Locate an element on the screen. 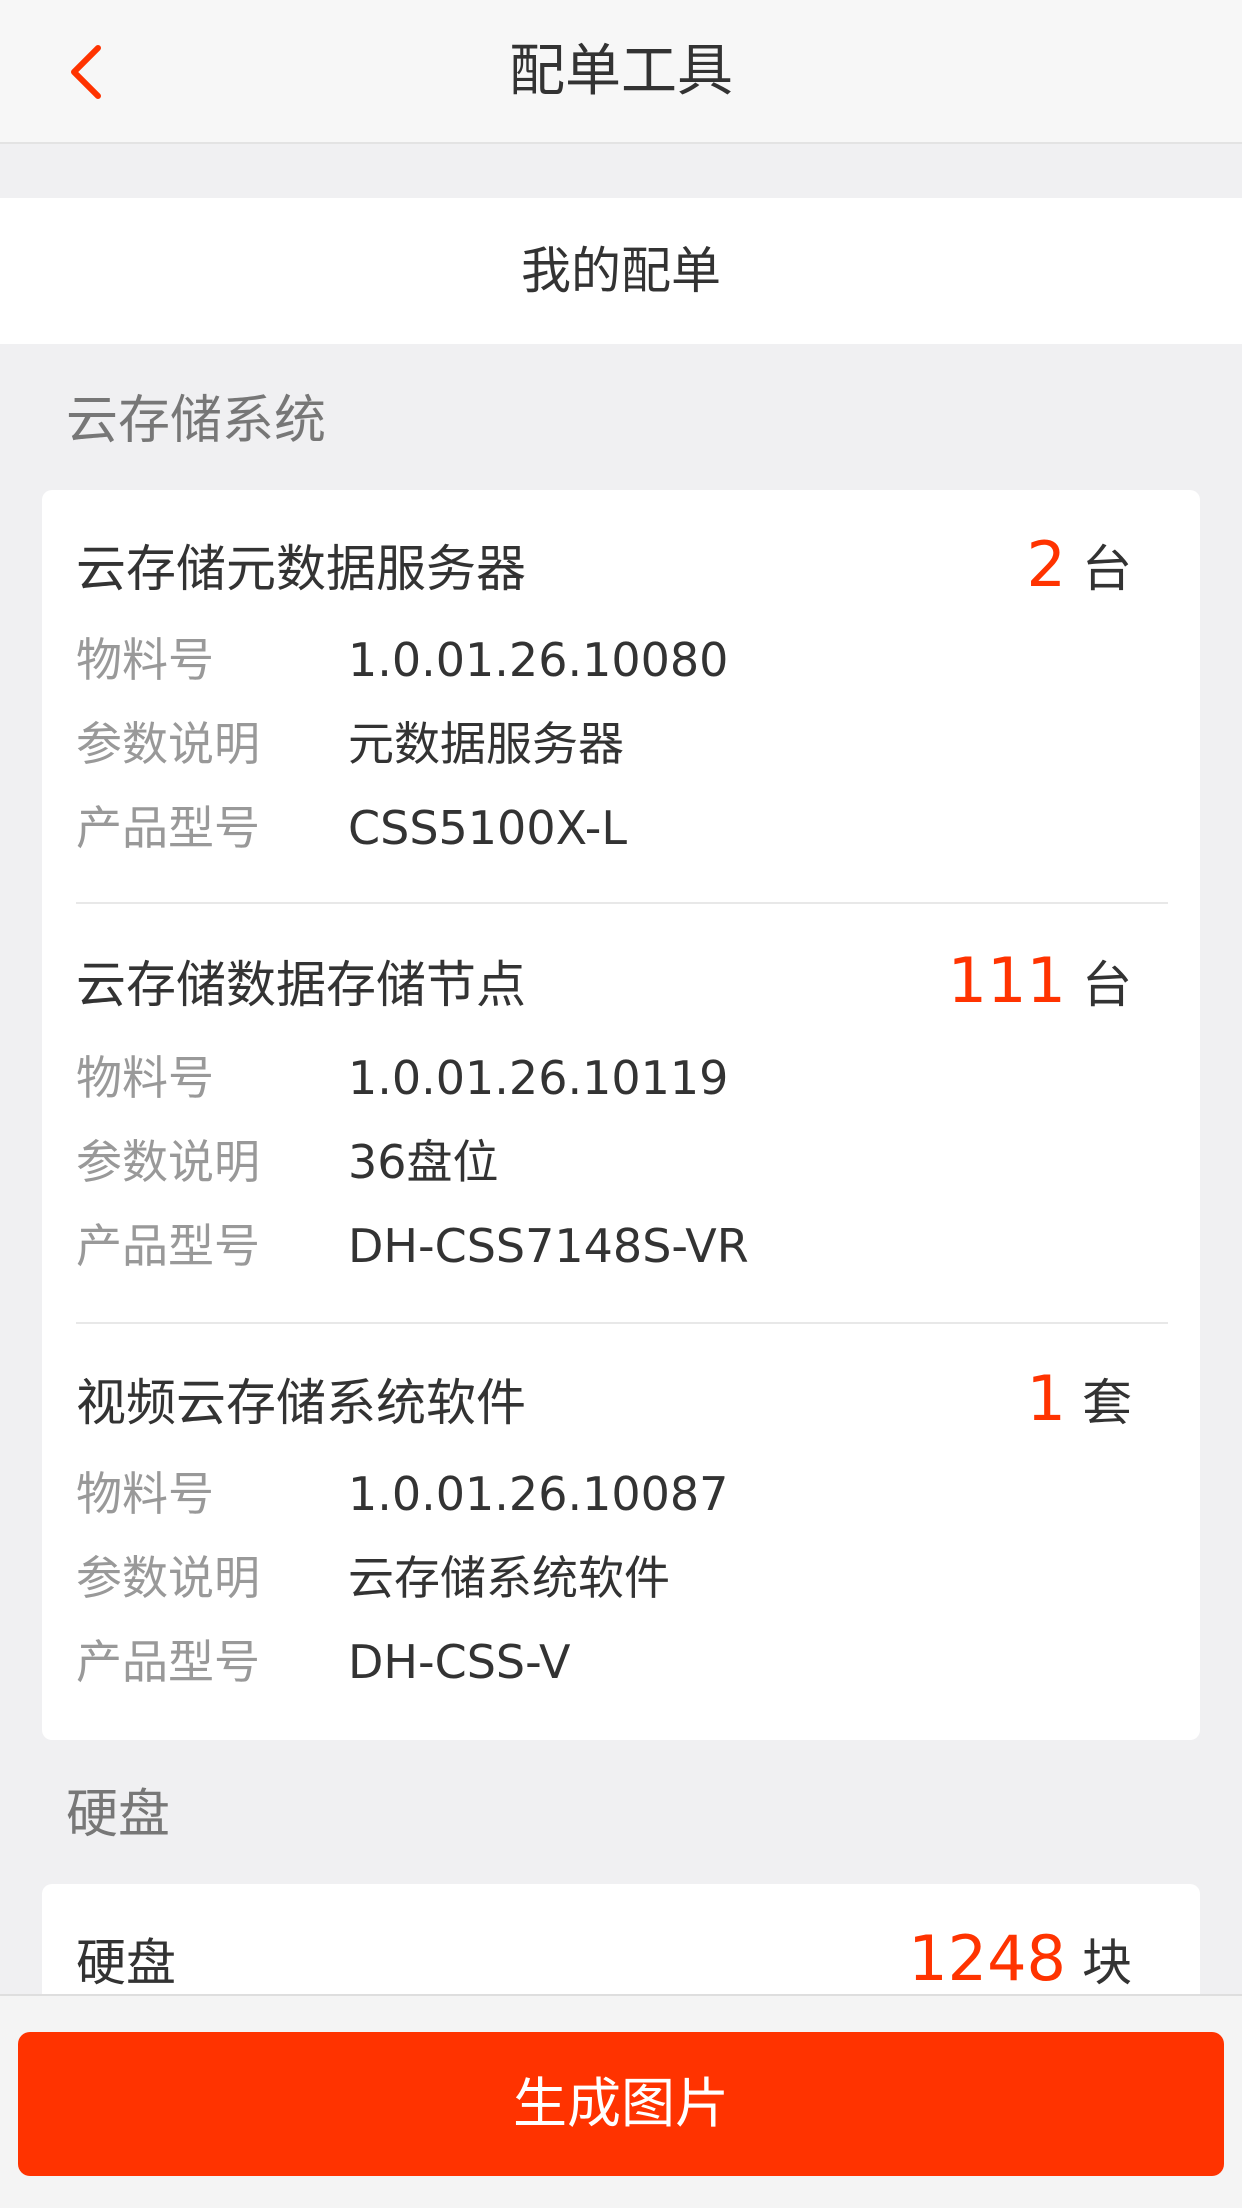 This screenshot has width=1242, height=2208. material-no-value: 1.0.01.26.10087 is located at coordinates (538, 1494).